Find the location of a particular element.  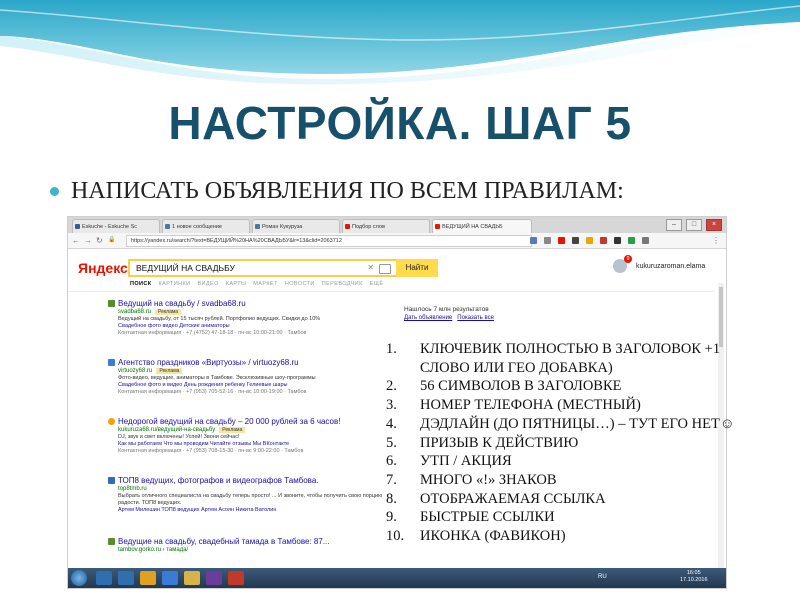

vertical-tab-images: КАРТИНКИ is located at coordinates (175, 284).